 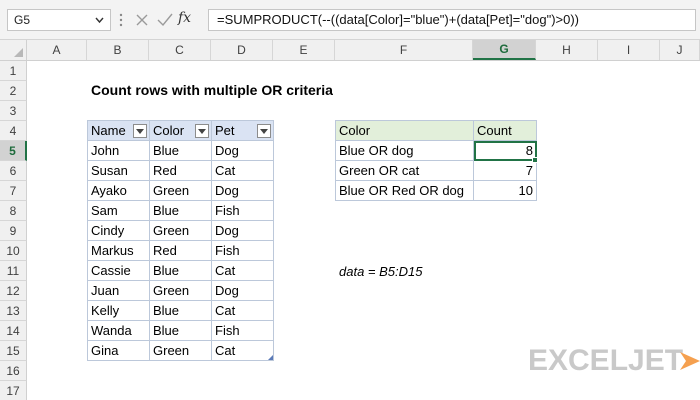 I want to click on row-header-2: 2, so click(x=13, y=91).